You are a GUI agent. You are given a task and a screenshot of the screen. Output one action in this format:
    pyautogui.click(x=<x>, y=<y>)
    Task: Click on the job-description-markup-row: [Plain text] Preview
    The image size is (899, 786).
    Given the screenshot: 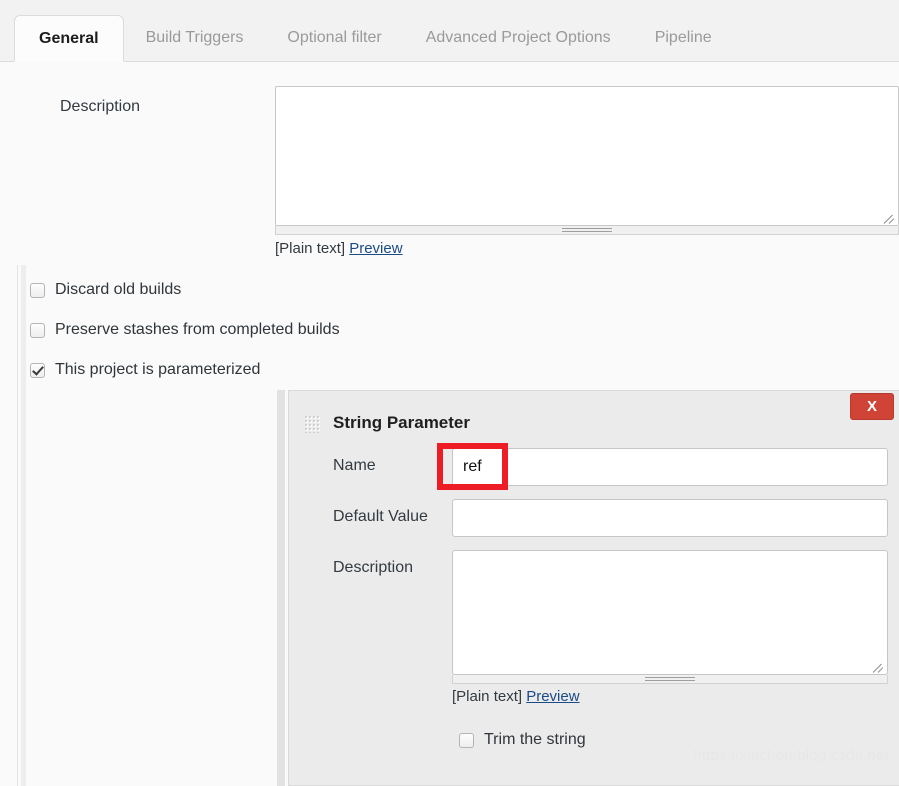 What is the action you would take?
    pyautogui.click(x=339, y=248)
    